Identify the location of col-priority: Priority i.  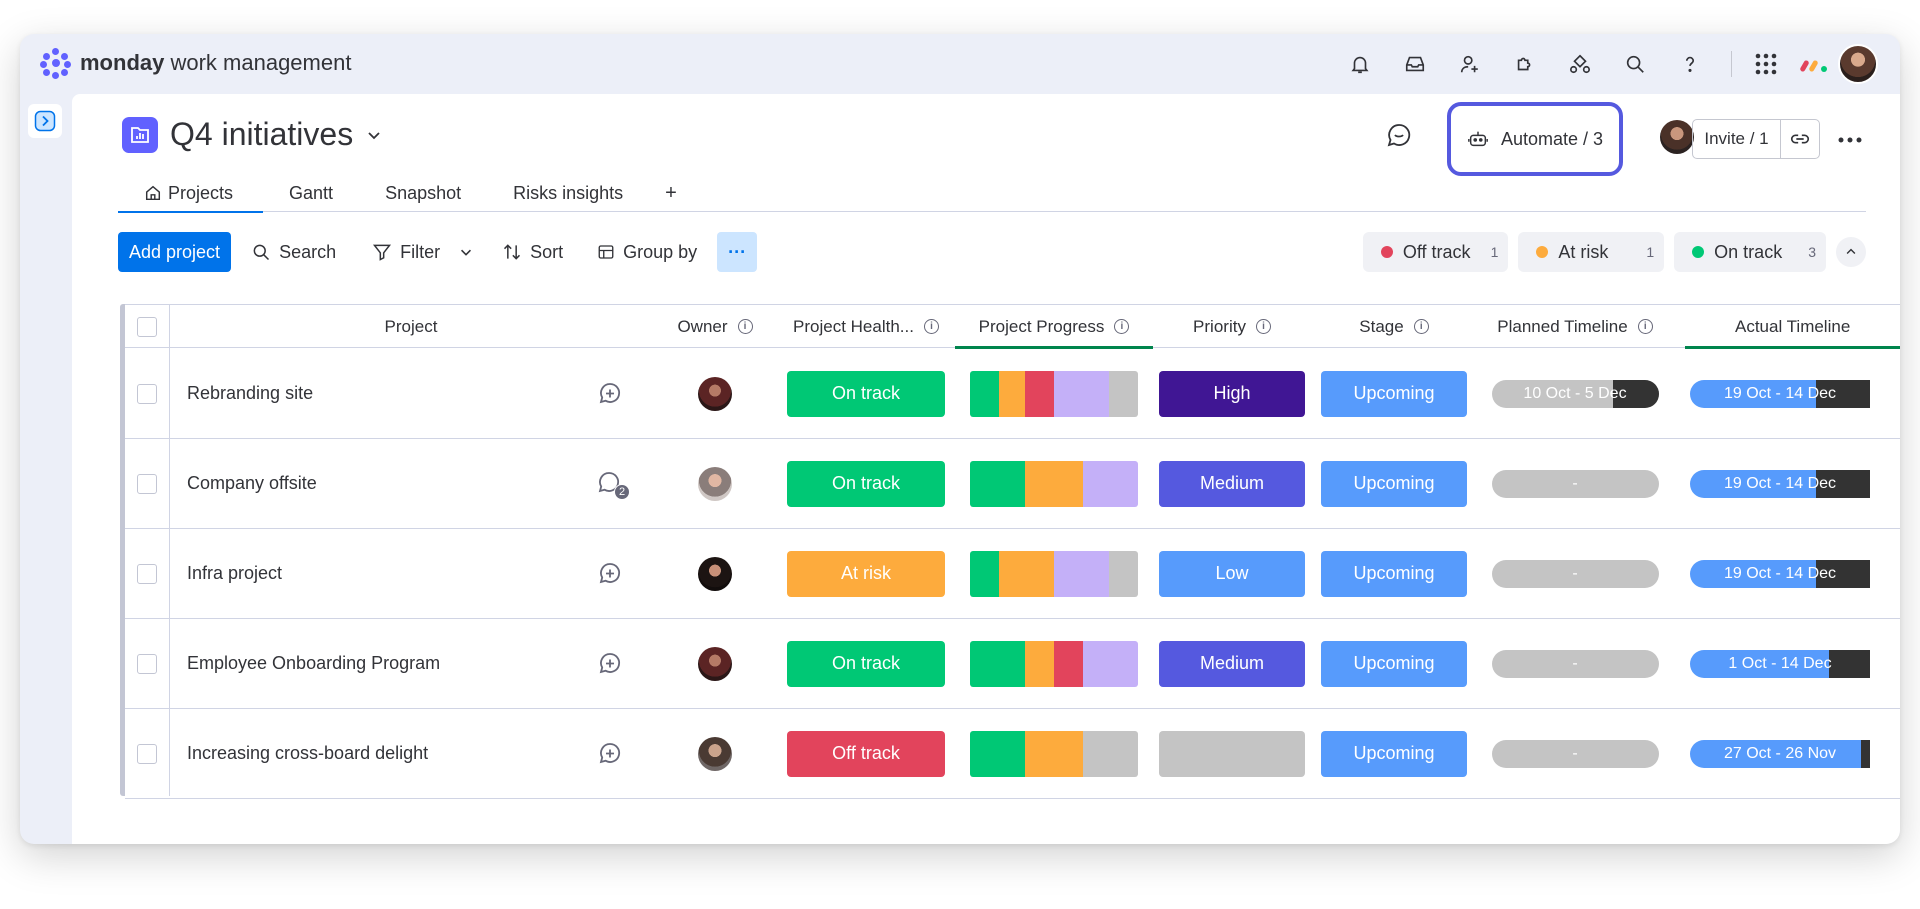
(1232, 326).